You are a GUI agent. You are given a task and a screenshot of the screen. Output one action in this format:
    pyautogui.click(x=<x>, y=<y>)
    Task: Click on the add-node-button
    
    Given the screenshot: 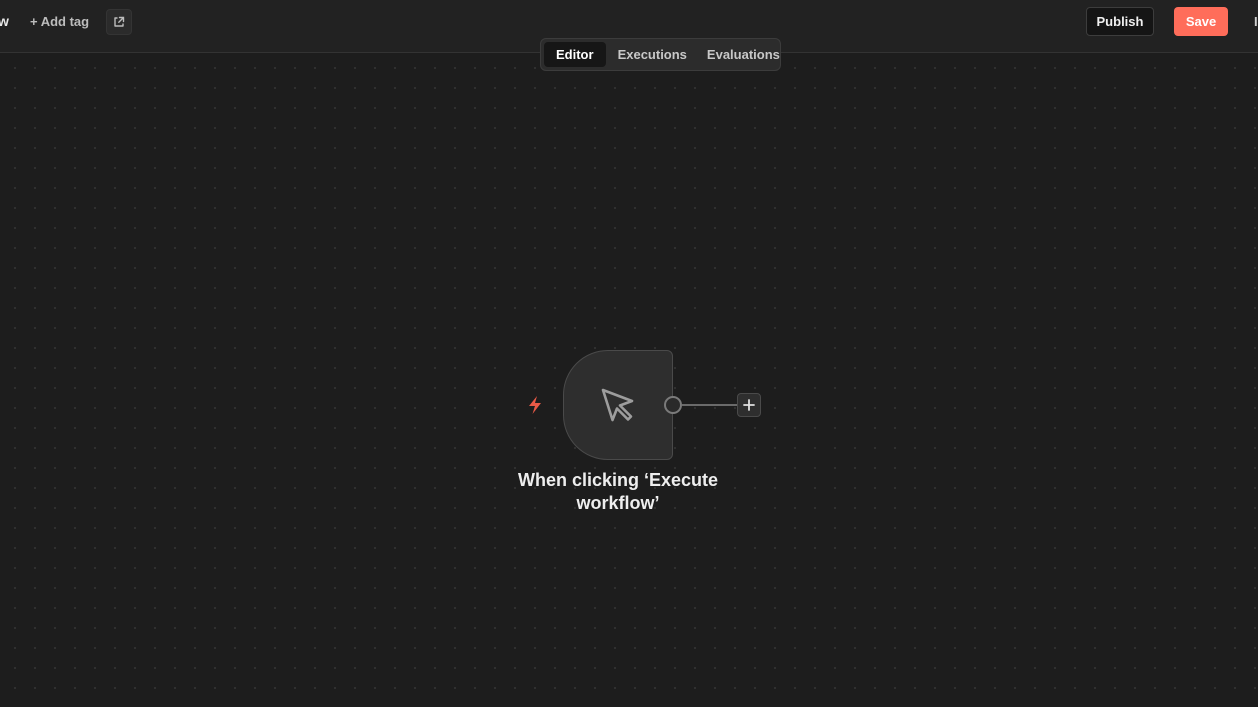 What is the action you would take?
    pyautogui.click(x=749, y=405)
    